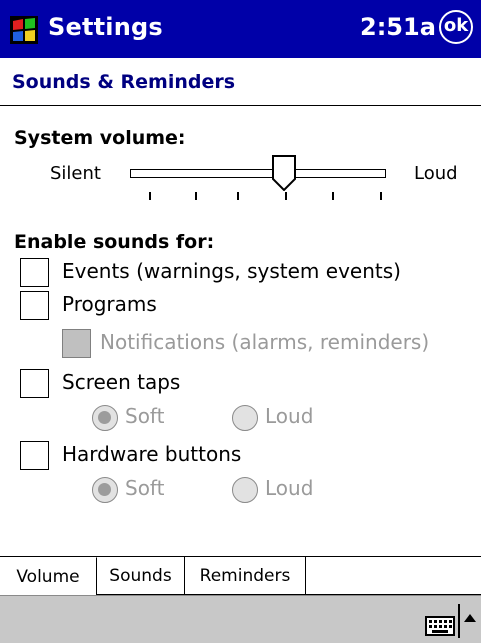 Image resolution: width=481 pixels, height=643 pixels. I want to click on header-divider, so click(240, 105).